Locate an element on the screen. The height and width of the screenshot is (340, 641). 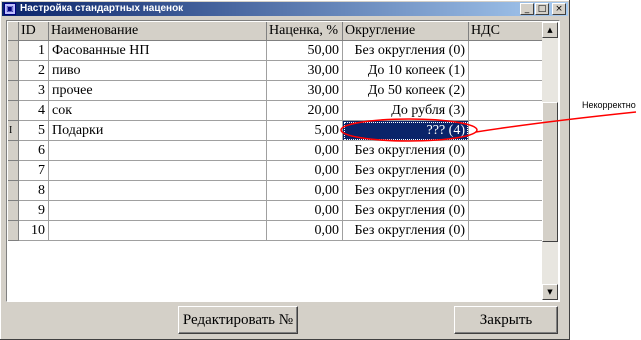
column-header-vat: НДС is located at coordinates (507, 31).